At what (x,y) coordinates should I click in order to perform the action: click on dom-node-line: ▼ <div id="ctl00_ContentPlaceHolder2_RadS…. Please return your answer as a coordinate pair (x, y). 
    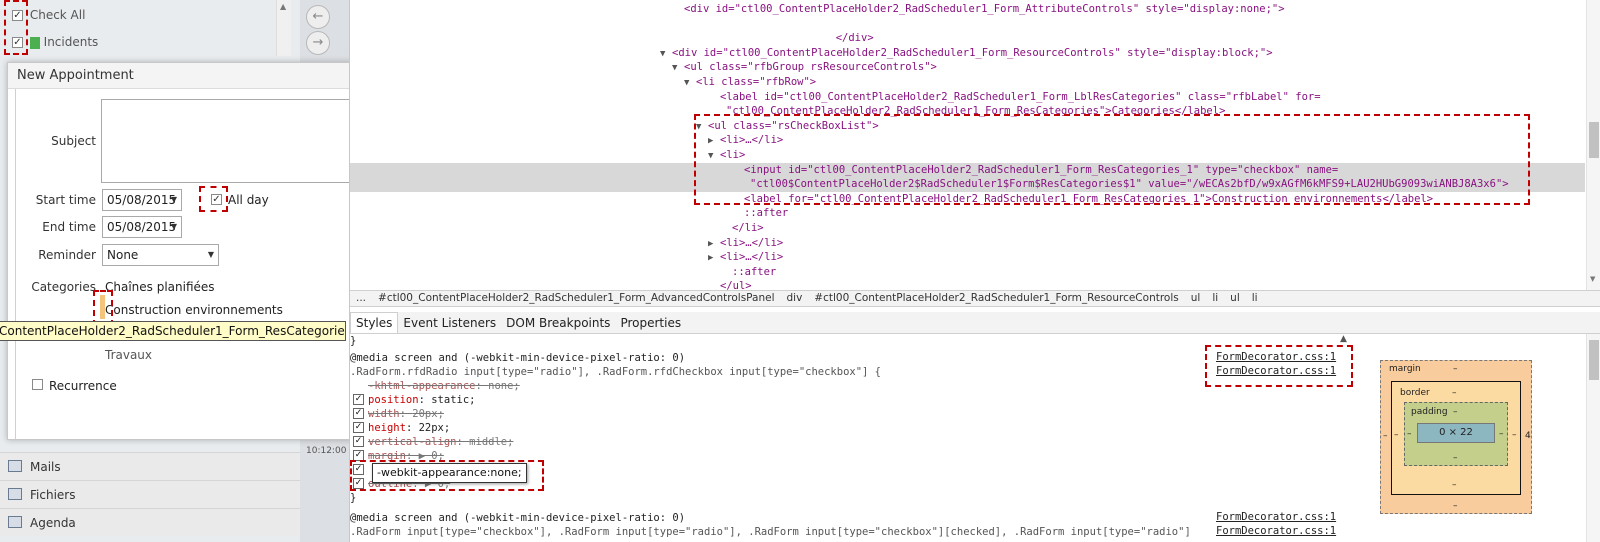
    Looking at the image, I should click on (967, 53).